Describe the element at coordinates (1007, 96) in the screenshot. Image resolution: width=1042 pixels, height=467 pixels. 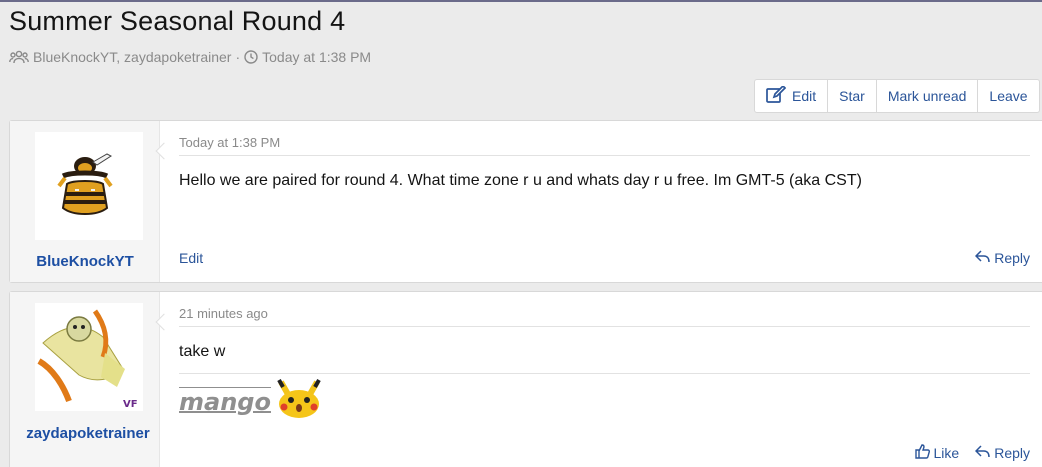
I see `leave-button: Leave` at that location.